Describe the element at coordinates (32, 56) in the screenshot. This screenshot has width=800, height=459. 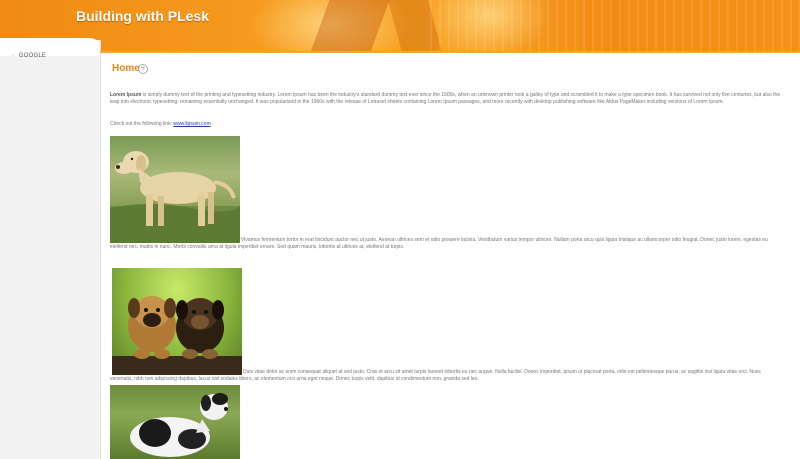
I see `sidebar-item-label: GOOGLE` at that location.